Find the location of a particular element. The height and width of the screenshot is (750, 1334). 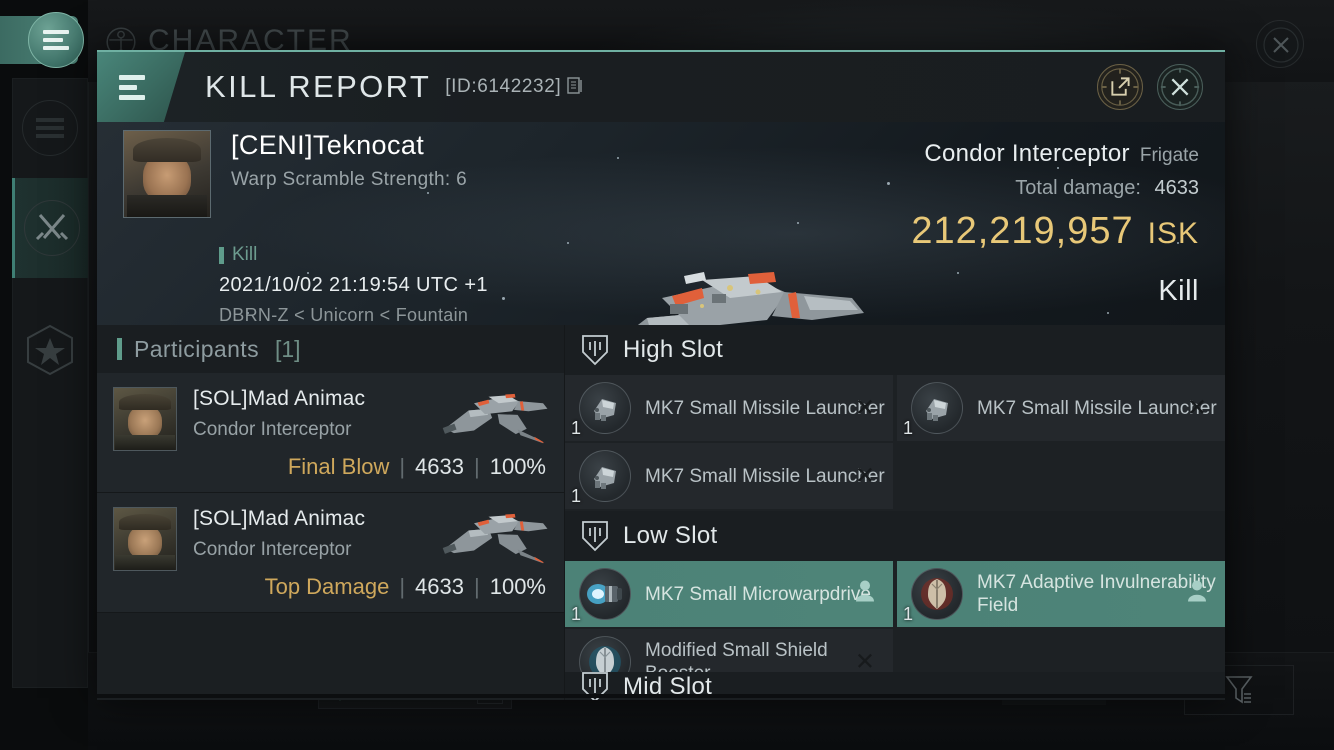

status-badge: Kill is located at coordinates (353, 255).